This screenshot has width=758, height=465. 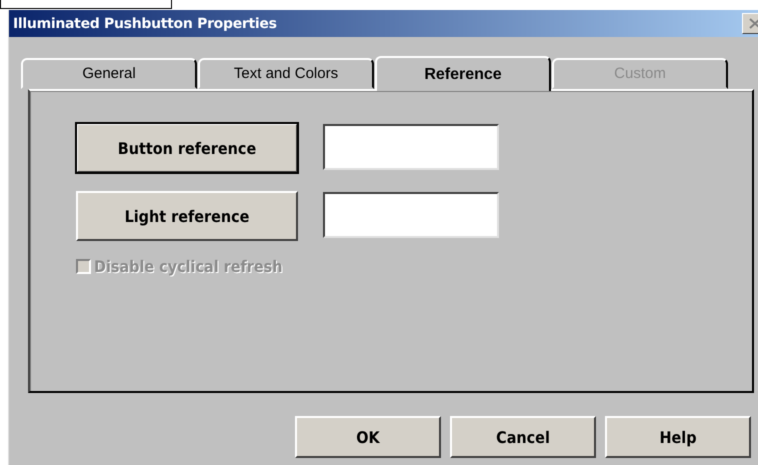 I want to click on checkbox-label: Disable cyclical refresh, so click(x=188, y=266).